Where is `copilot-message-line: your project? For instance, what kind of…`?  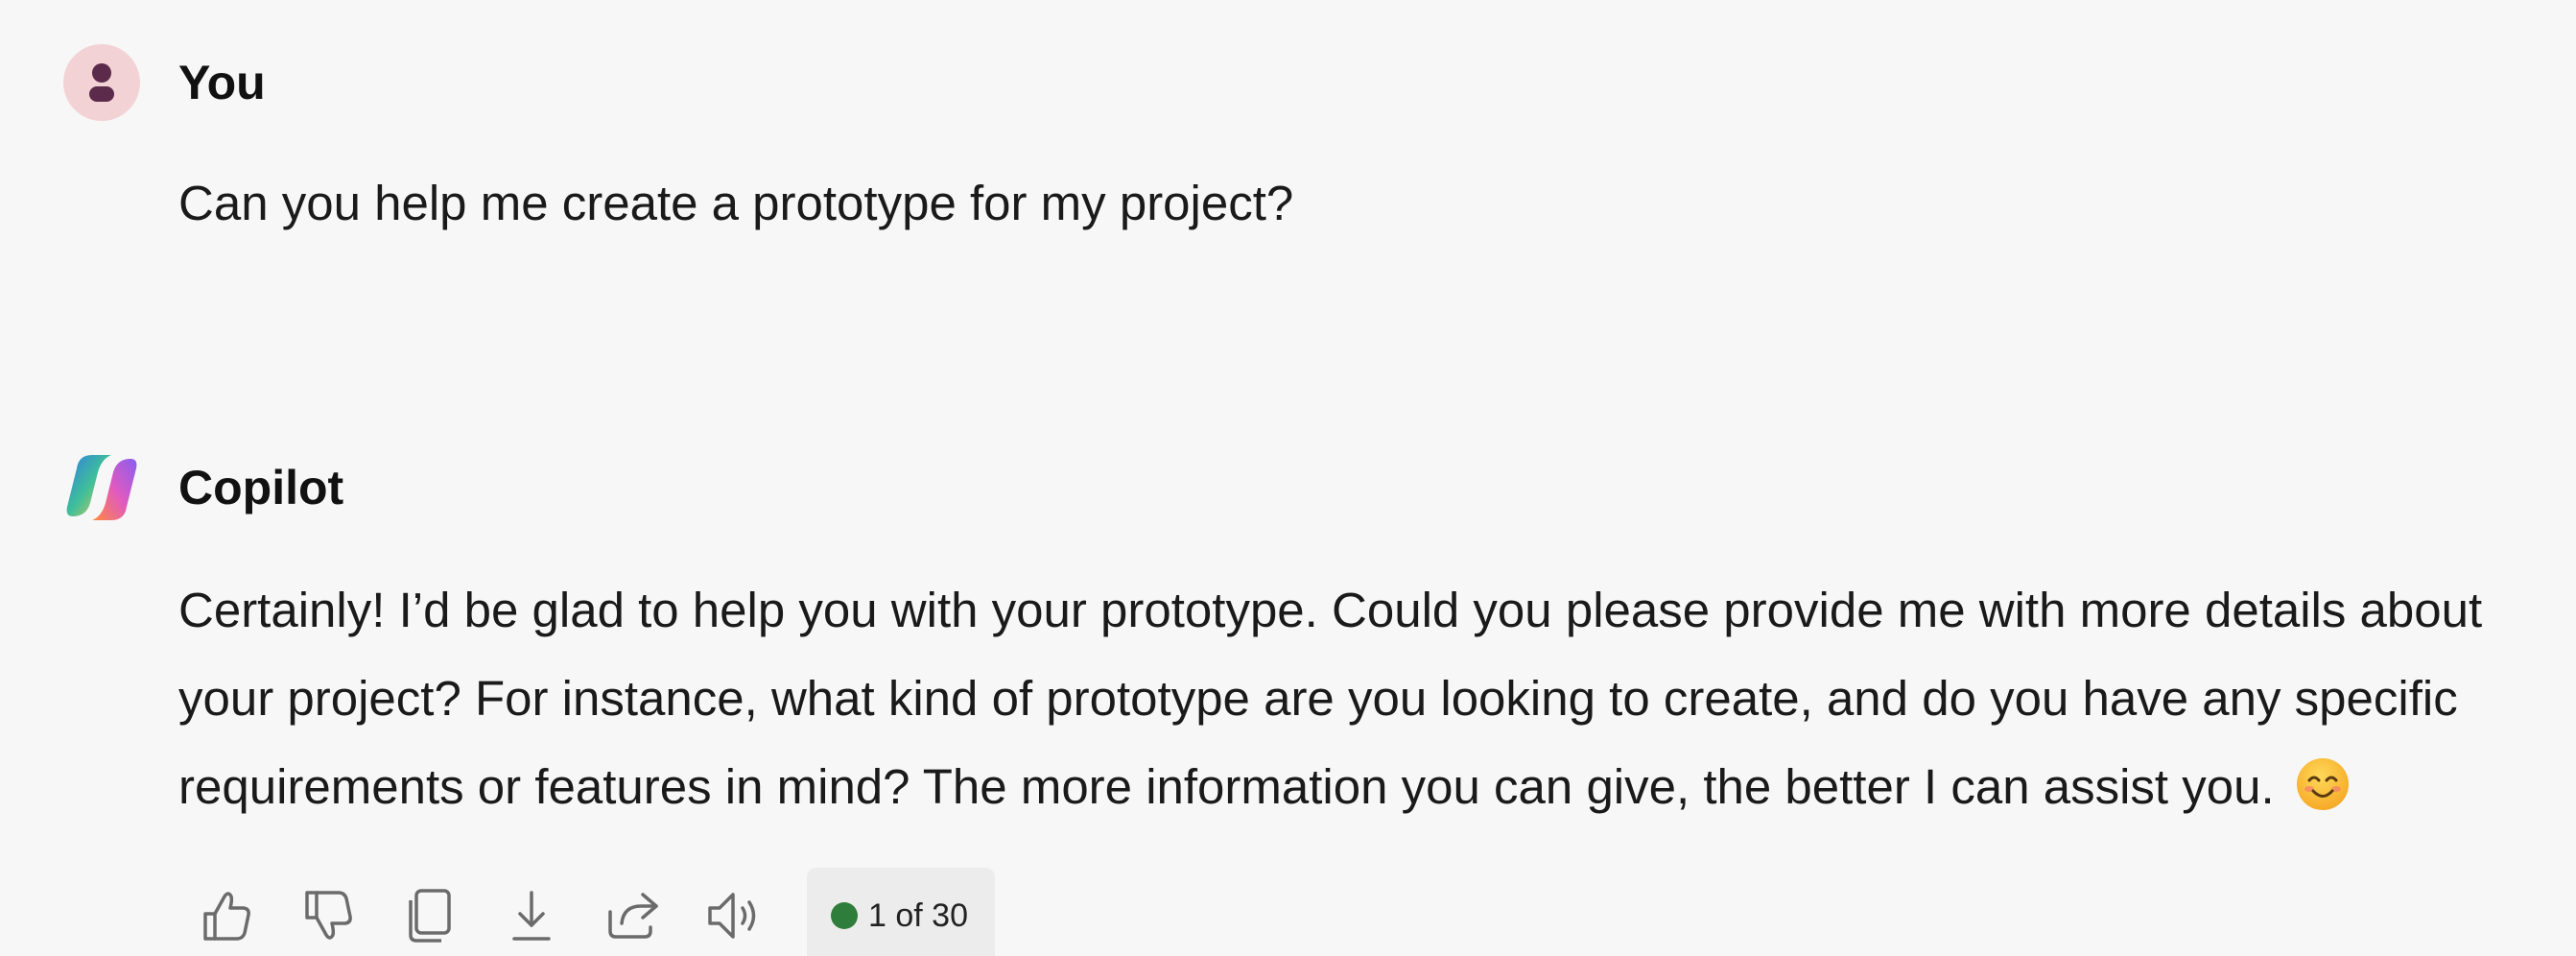 copilot-message-line: your project? For instance, what kind of… is located at coordinates (1318, 698).